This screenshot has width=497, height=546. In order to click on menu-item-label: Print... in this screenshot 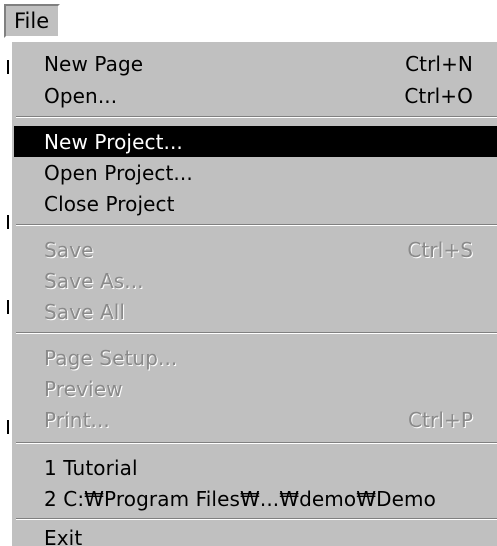, I will do `click(77, 419)`.